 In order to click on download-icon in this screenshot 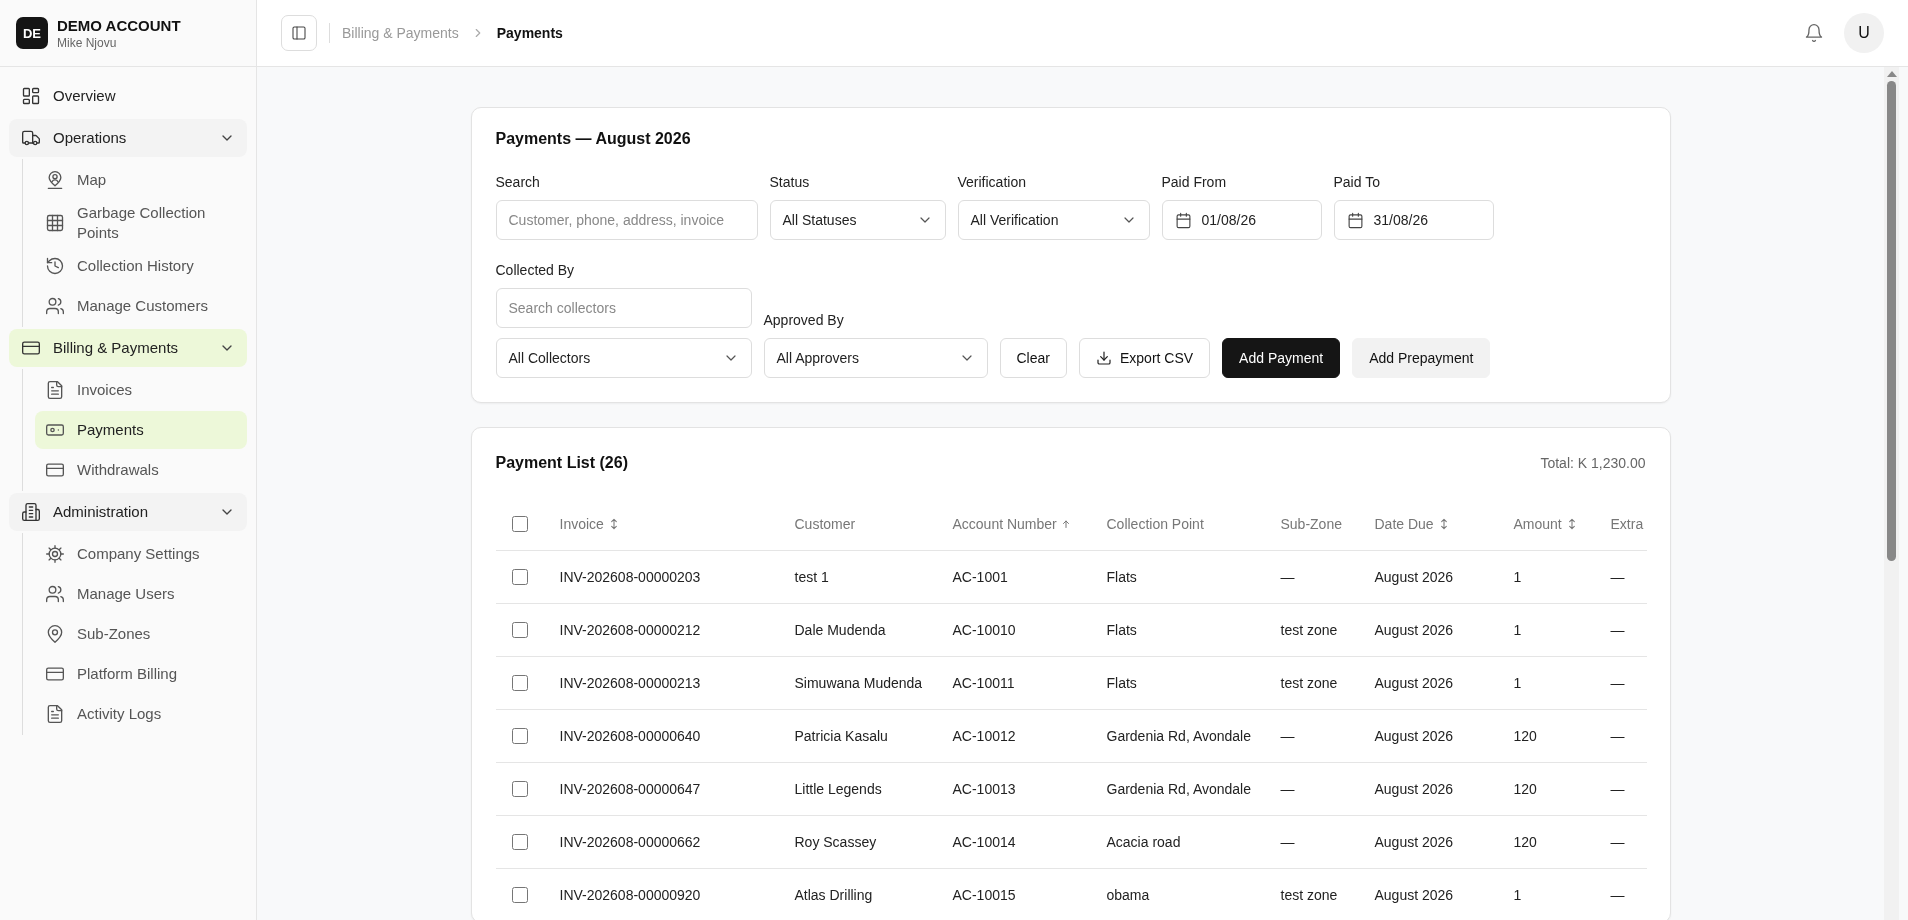, I will do `click(1103, 358)`.